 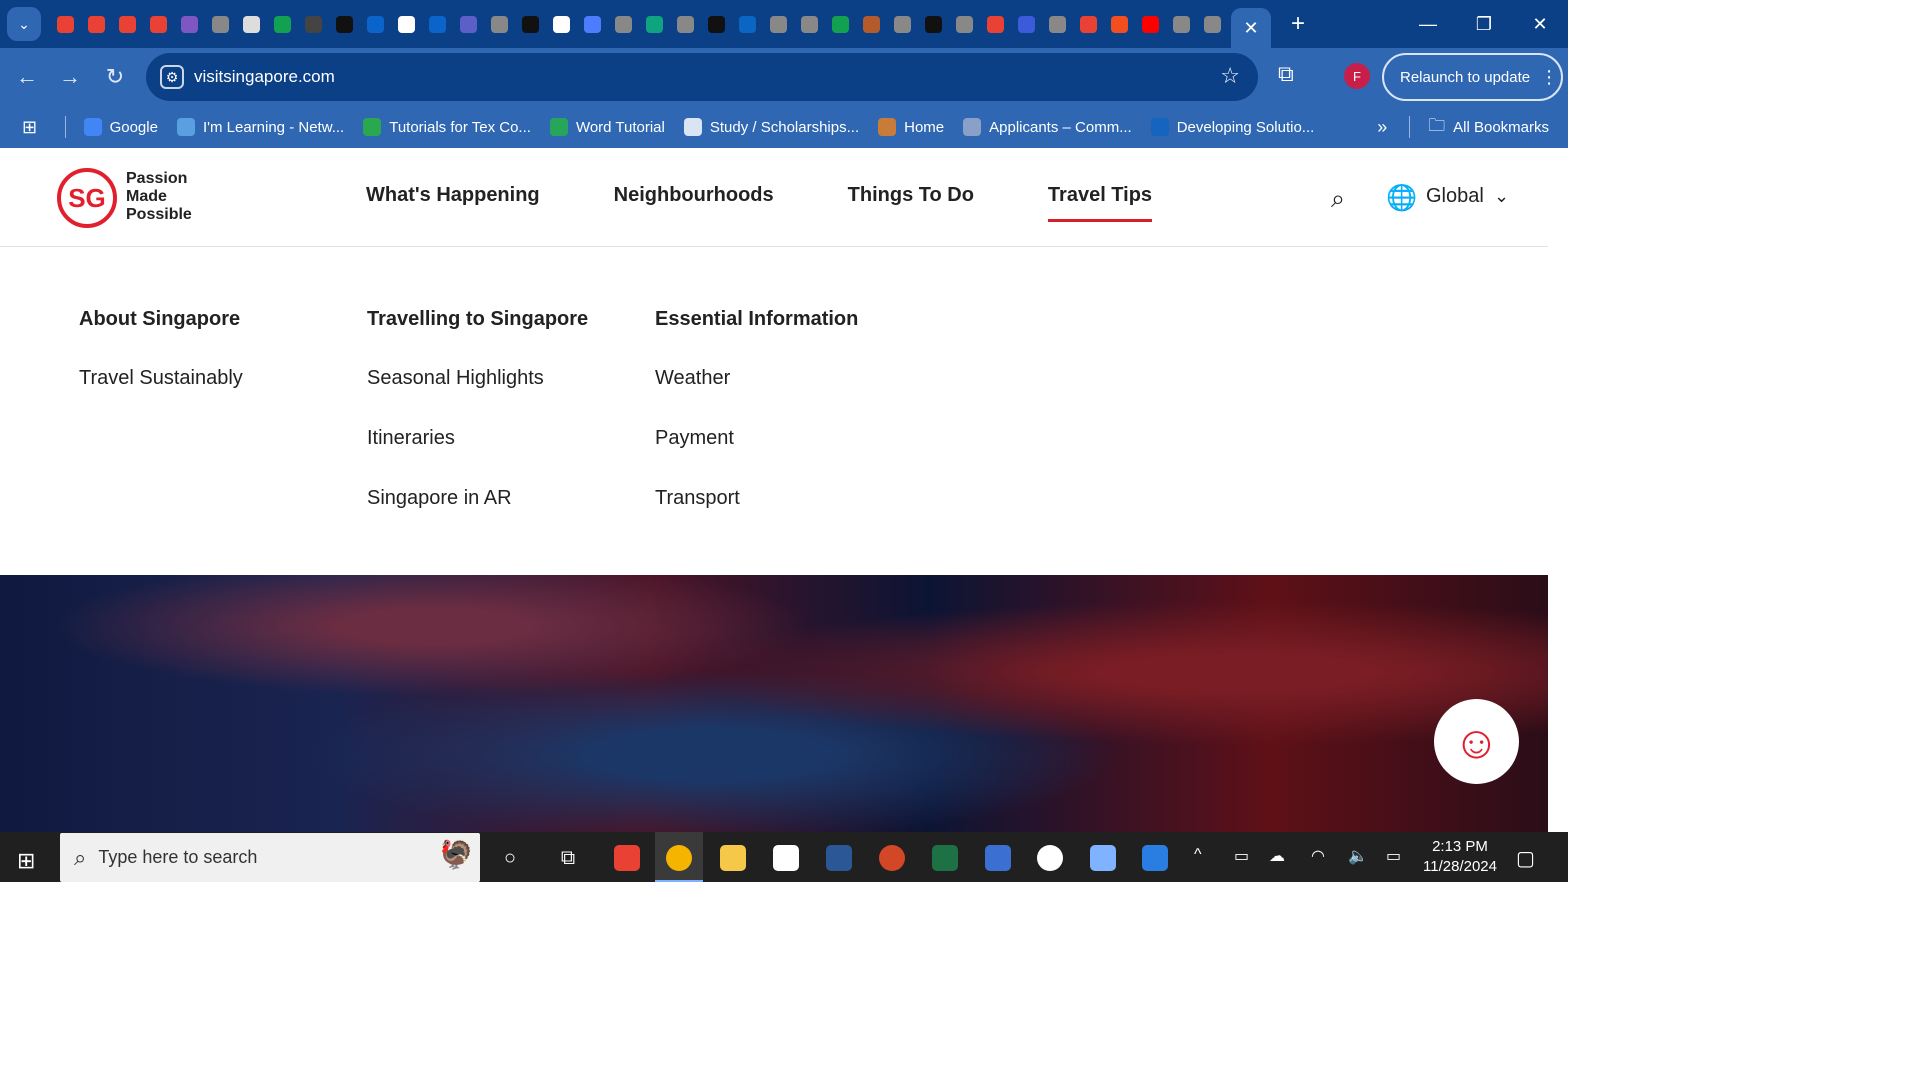 What do you see at coordinates (627, 858) in the screenshot?
I see `paint-app-icon` at bounding box center [627, 858].